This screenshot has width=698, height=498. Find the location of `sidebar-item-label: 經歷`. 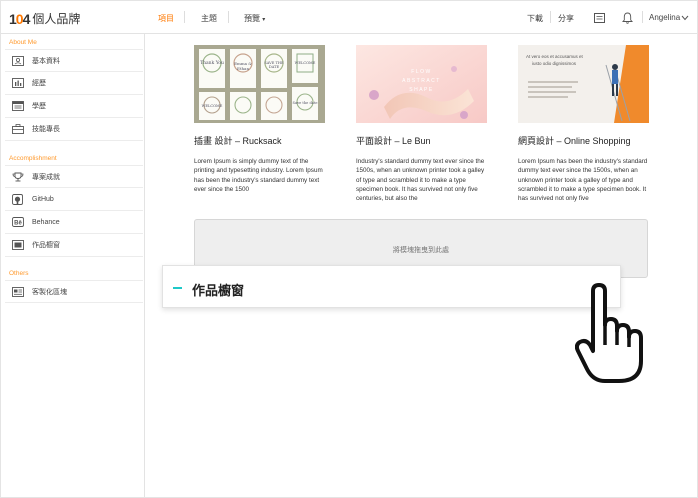

sidebar-item-label: 經歷 is located at coordinates (39, 83).